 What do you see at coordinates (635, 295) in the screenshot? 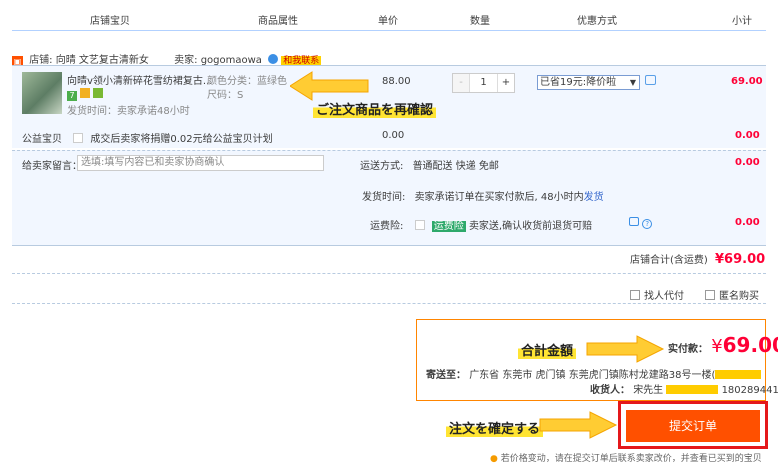
I see `proxy-pay-checkbox` at bounding box center [635, 295].